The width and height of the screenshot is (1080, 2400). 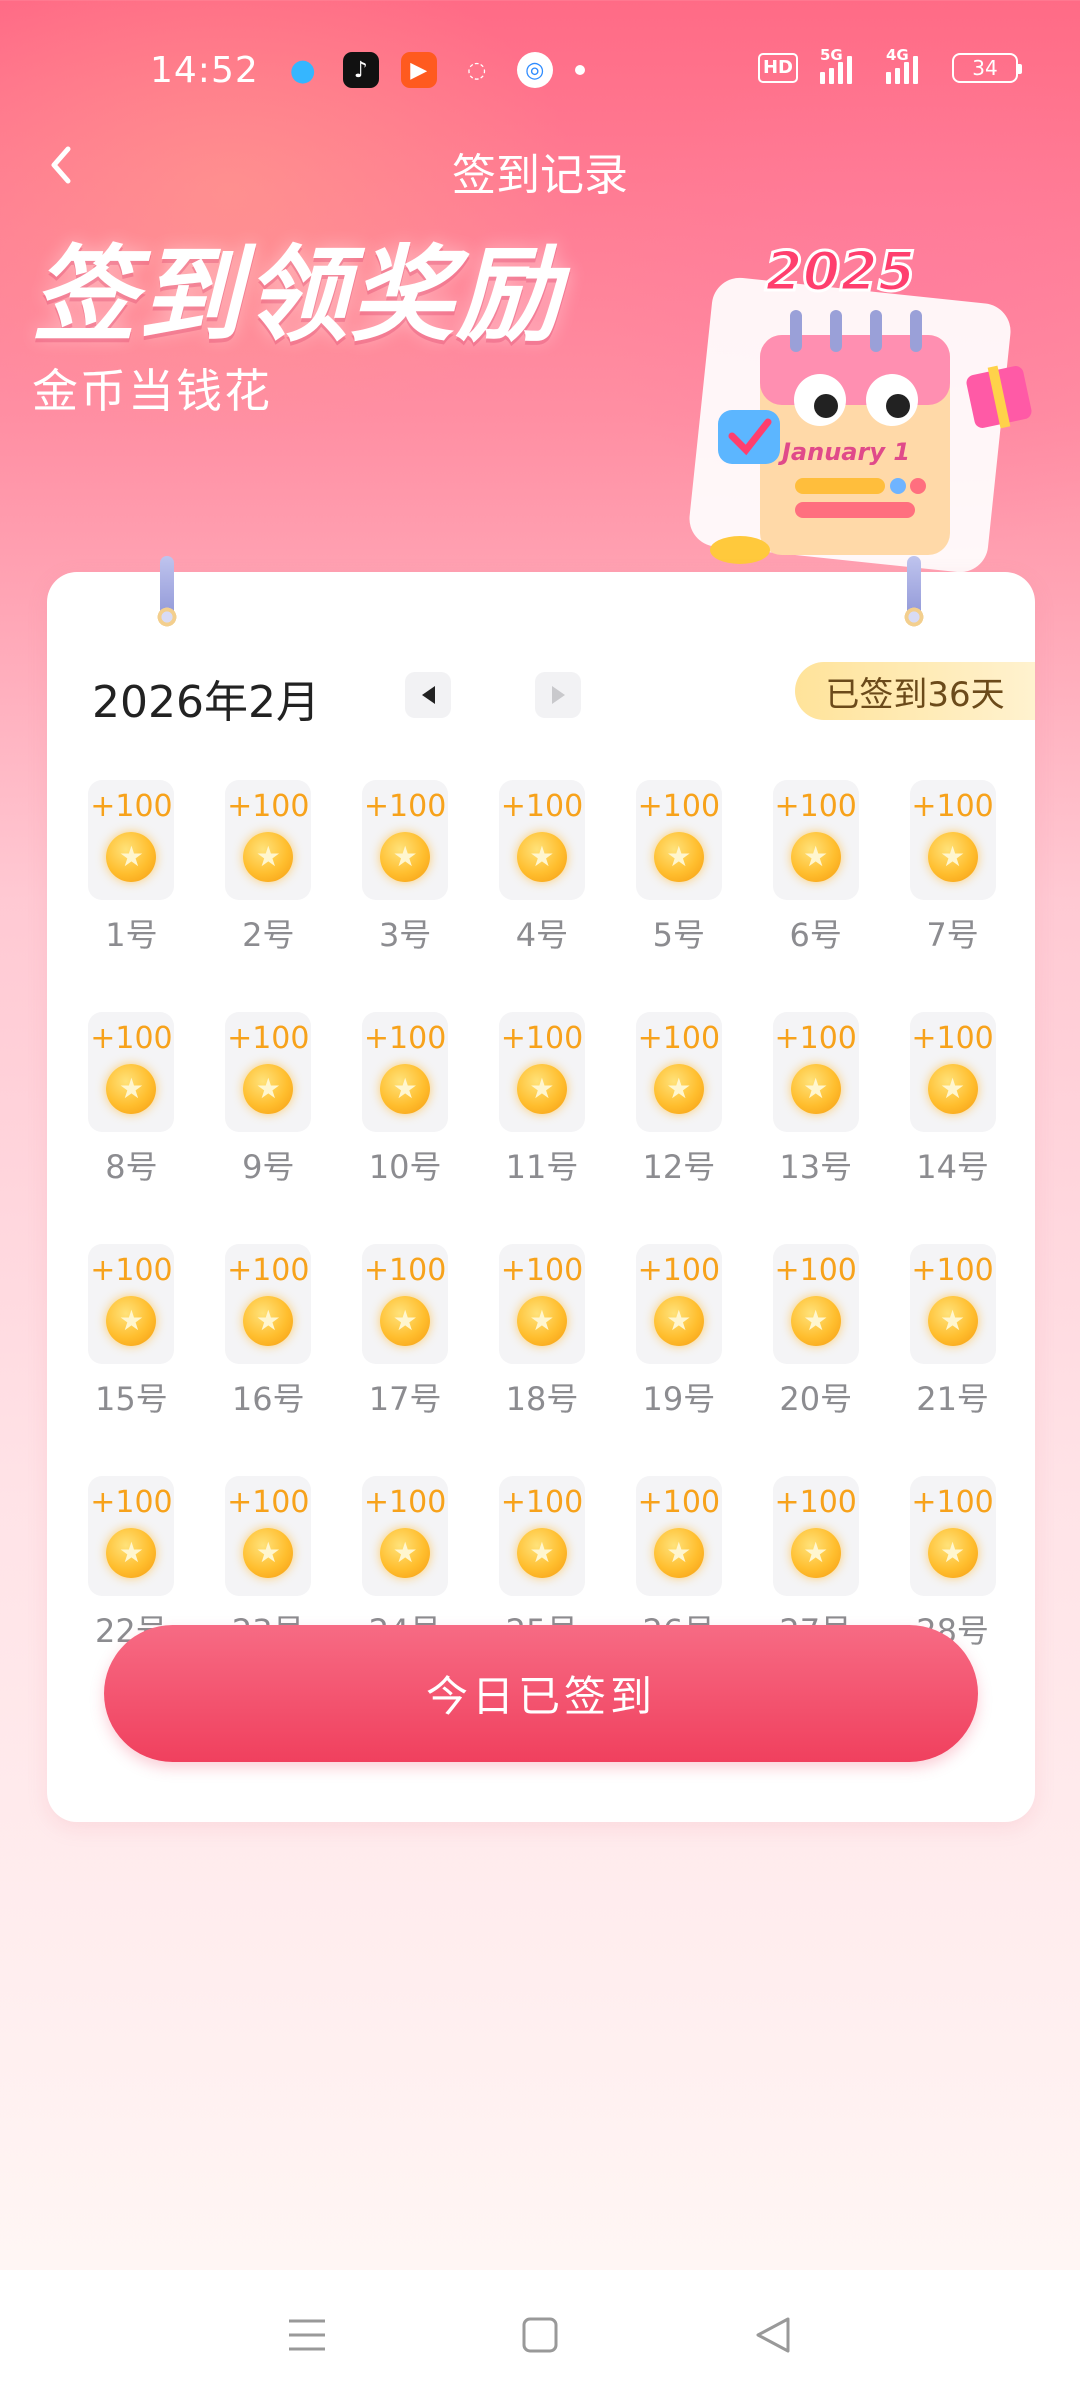 What do you see at coordinates (297, 295) in the screenshot?
I see `hero-title: 签到领奖励` at bounding box center [297, 295].